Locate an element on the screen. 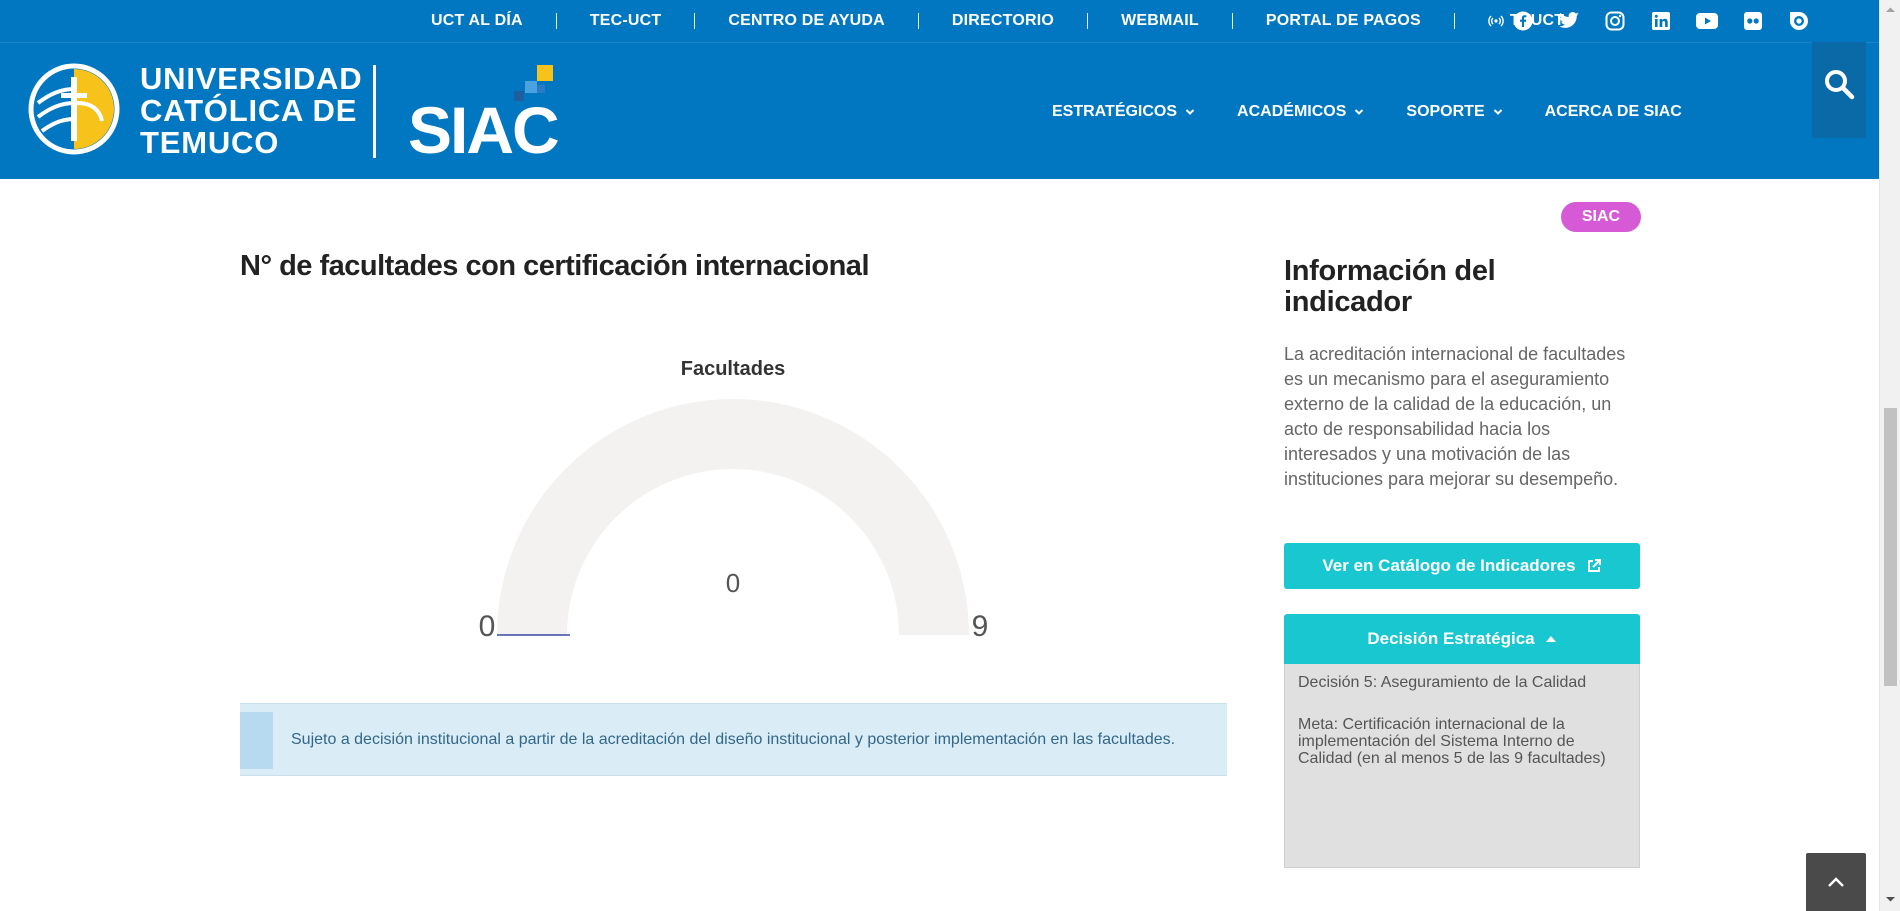 The height and width of the screenshot is (911, 1900). scrollbar is located at coordinates (1889, 455).